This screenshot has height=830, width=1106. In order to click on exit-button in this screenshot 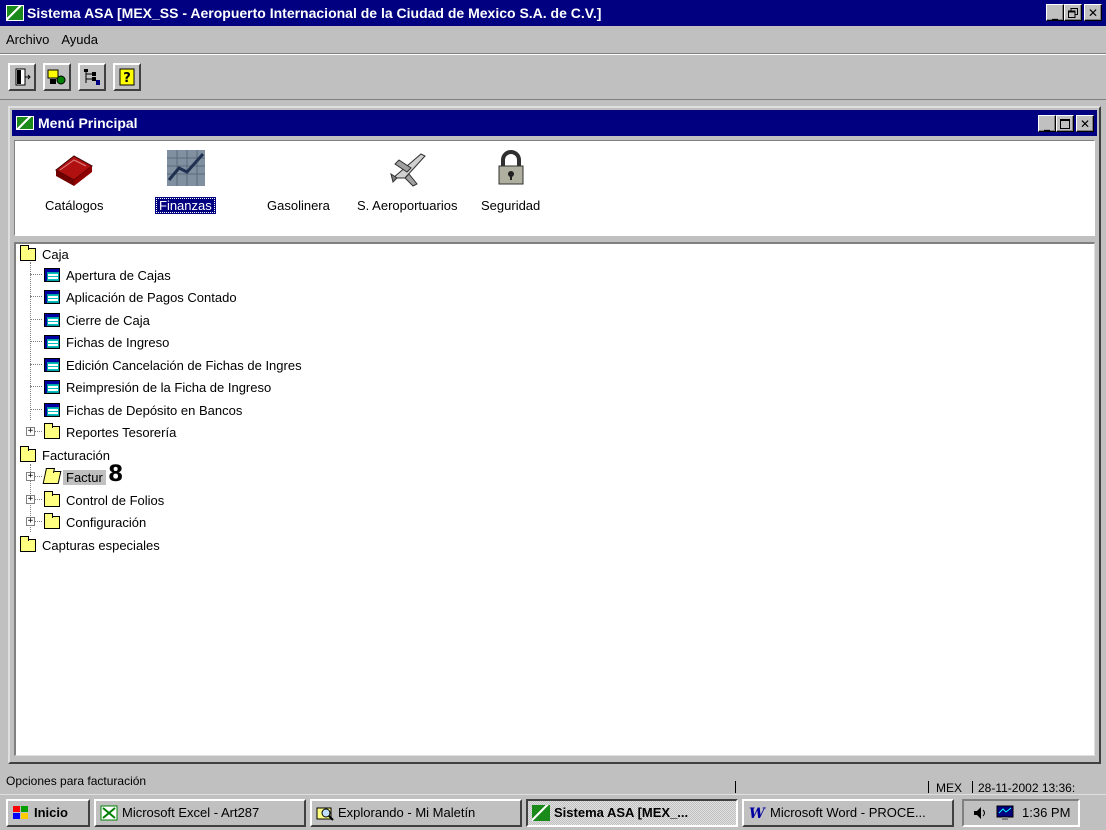, I will do `click(22, 77)`.